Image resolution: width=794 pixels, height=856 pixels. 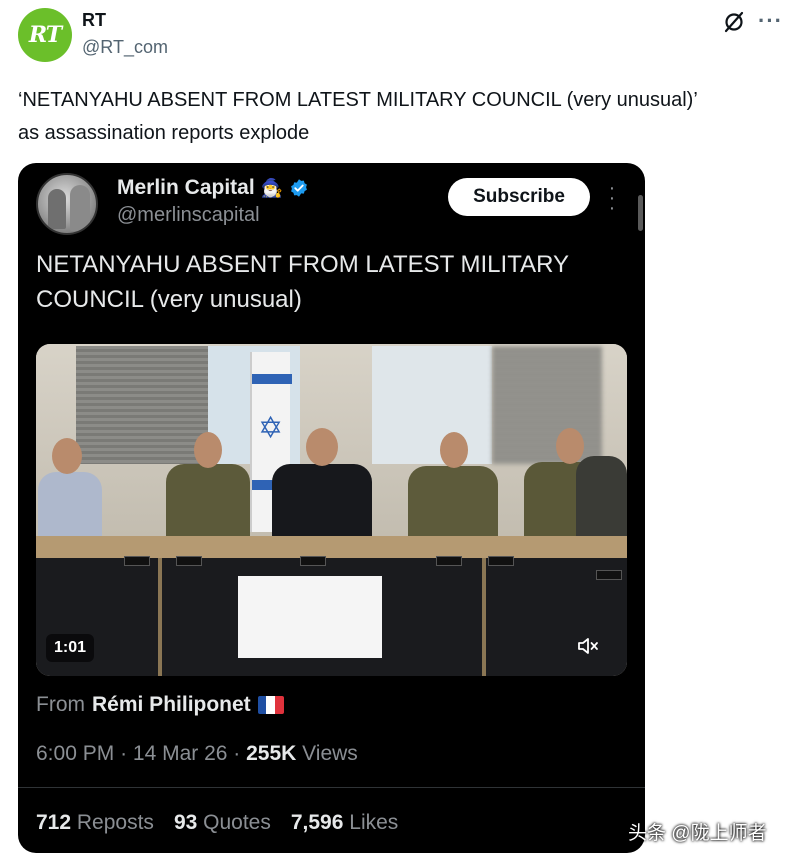 I want to click on engagement-stats: 712 Reposts 93 Quotes 7,596 Likes, so click(x=217, y=823).